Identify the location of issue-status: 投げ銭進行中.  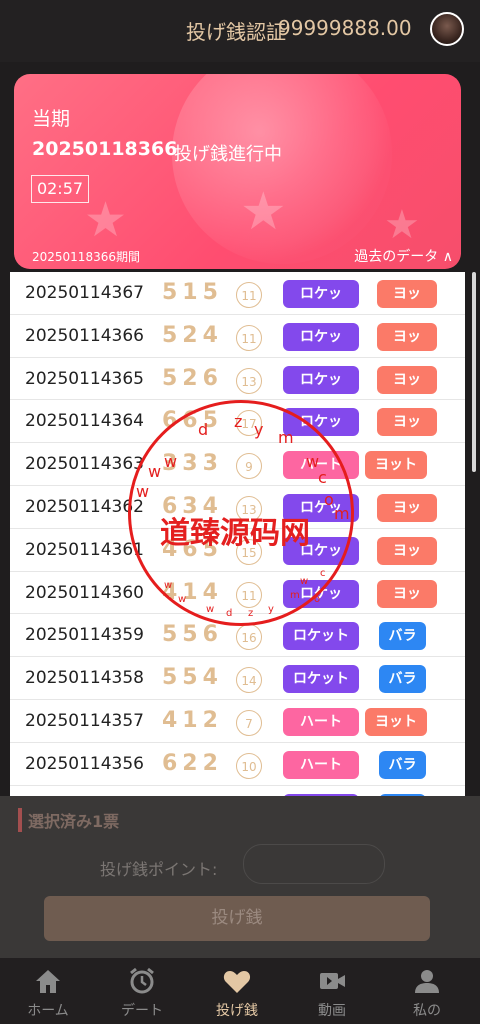
(228, 154).